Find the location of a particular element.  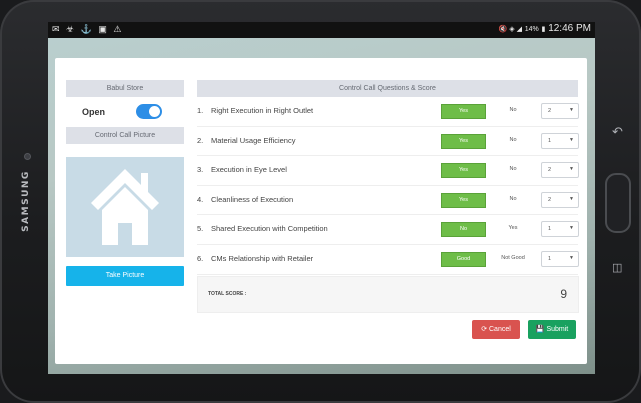

battery-icon: ▮ is located at coordinates (543, 29).